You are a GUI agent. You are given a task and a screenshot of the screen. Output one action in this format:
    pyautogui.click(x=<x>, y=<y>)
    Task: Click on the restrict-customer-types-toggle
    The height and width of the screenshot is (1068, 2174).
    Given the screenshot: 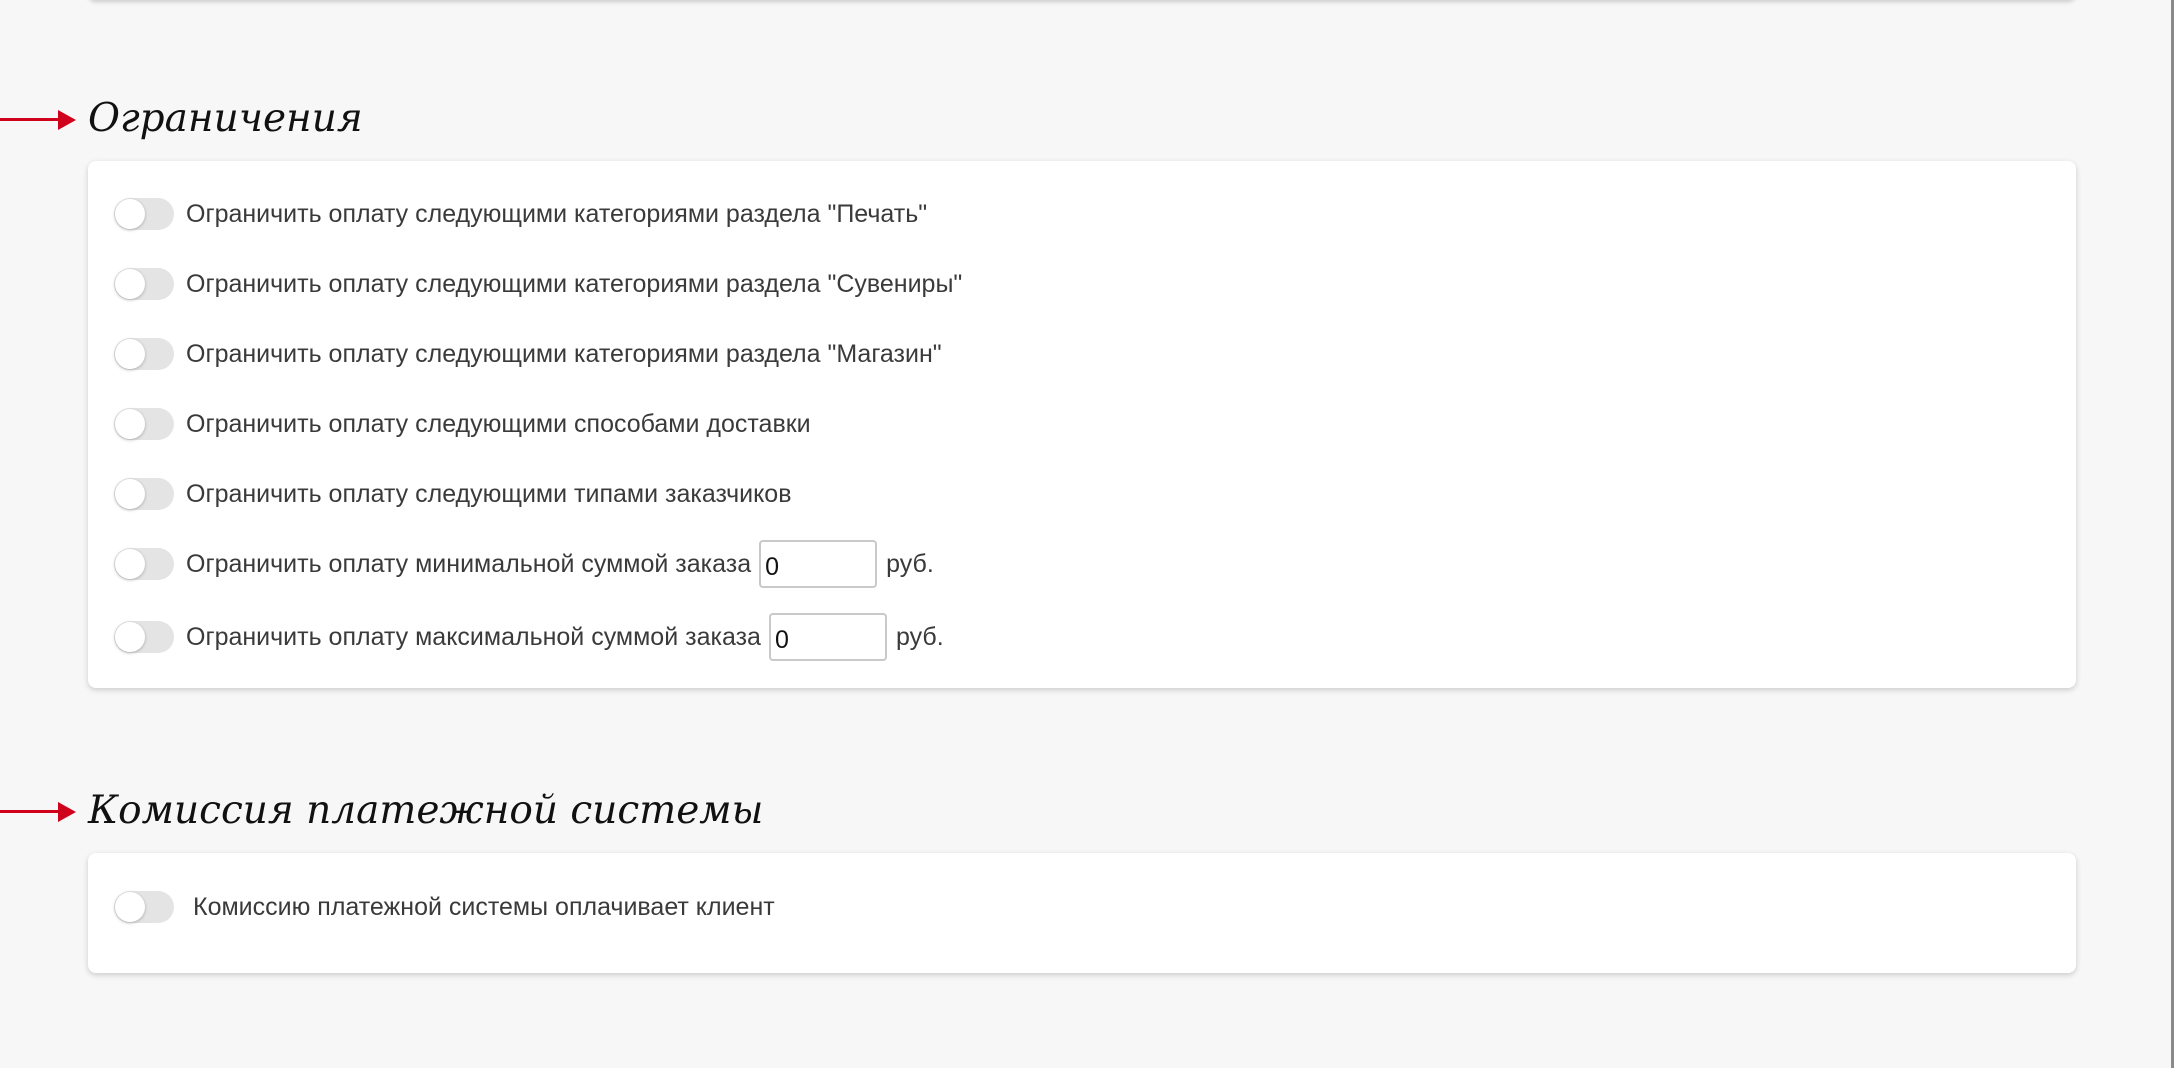 What is the action you would take?
    pyautogui.click(x=144, y=494)
    